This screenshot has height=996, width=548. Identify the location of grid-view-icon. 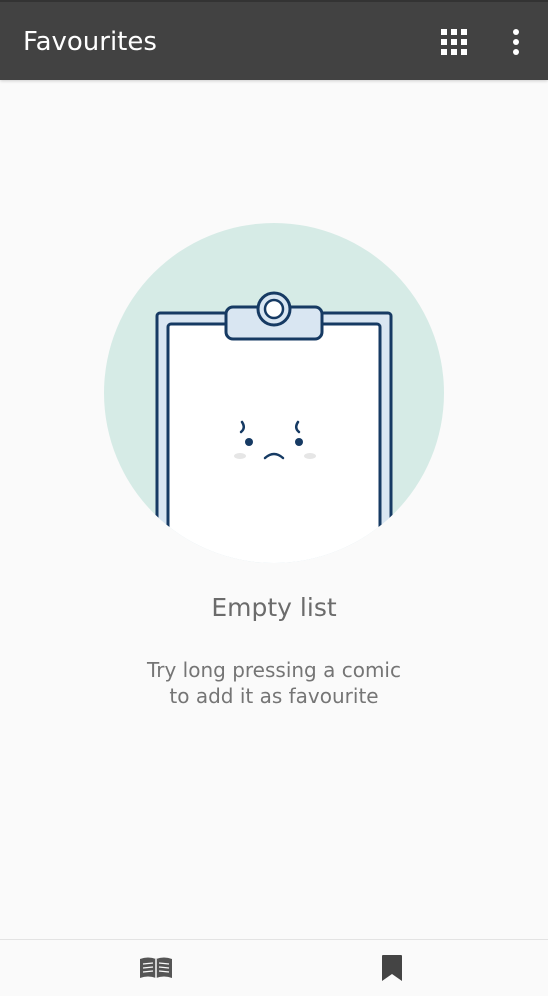
(454, 42).